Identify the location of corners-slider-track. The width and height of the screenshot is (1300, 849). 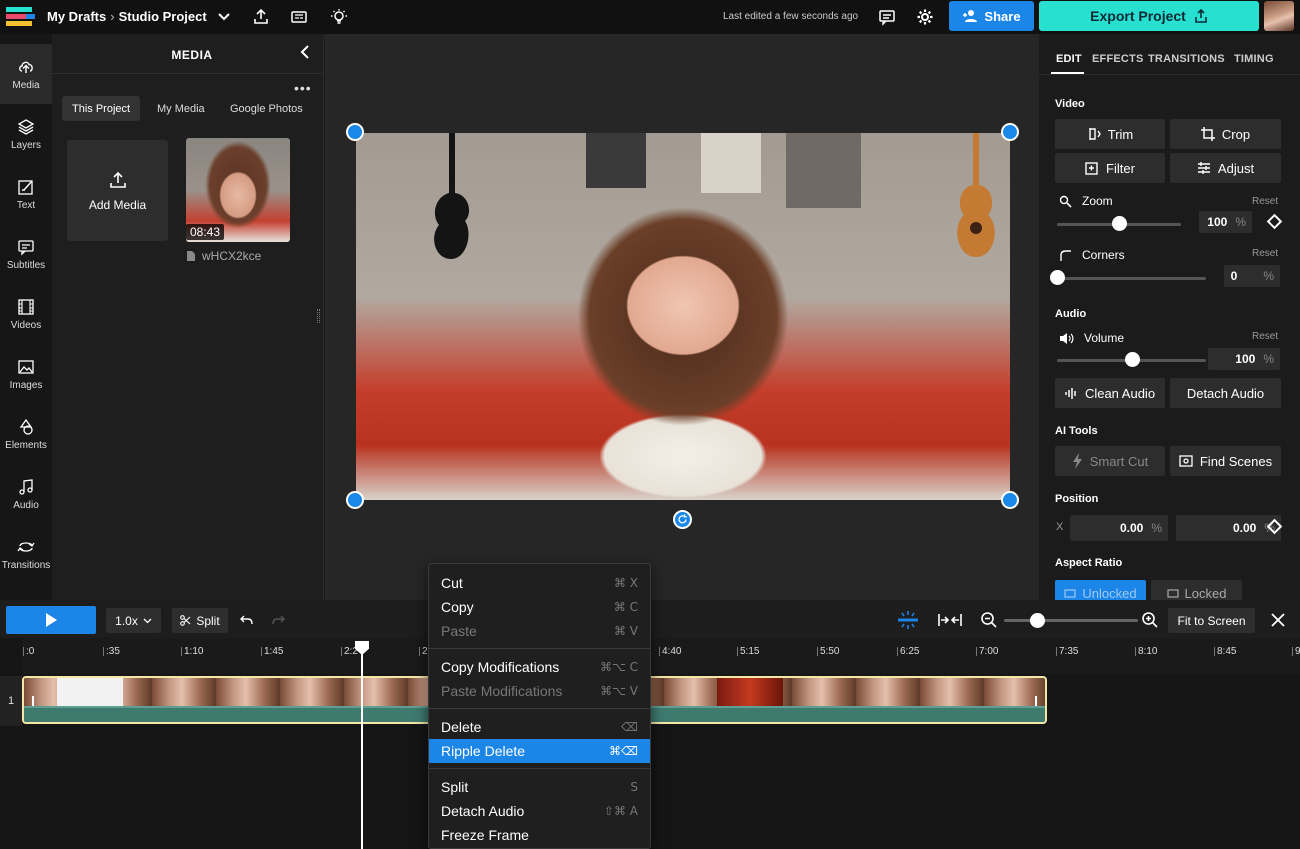
(1131, 278).